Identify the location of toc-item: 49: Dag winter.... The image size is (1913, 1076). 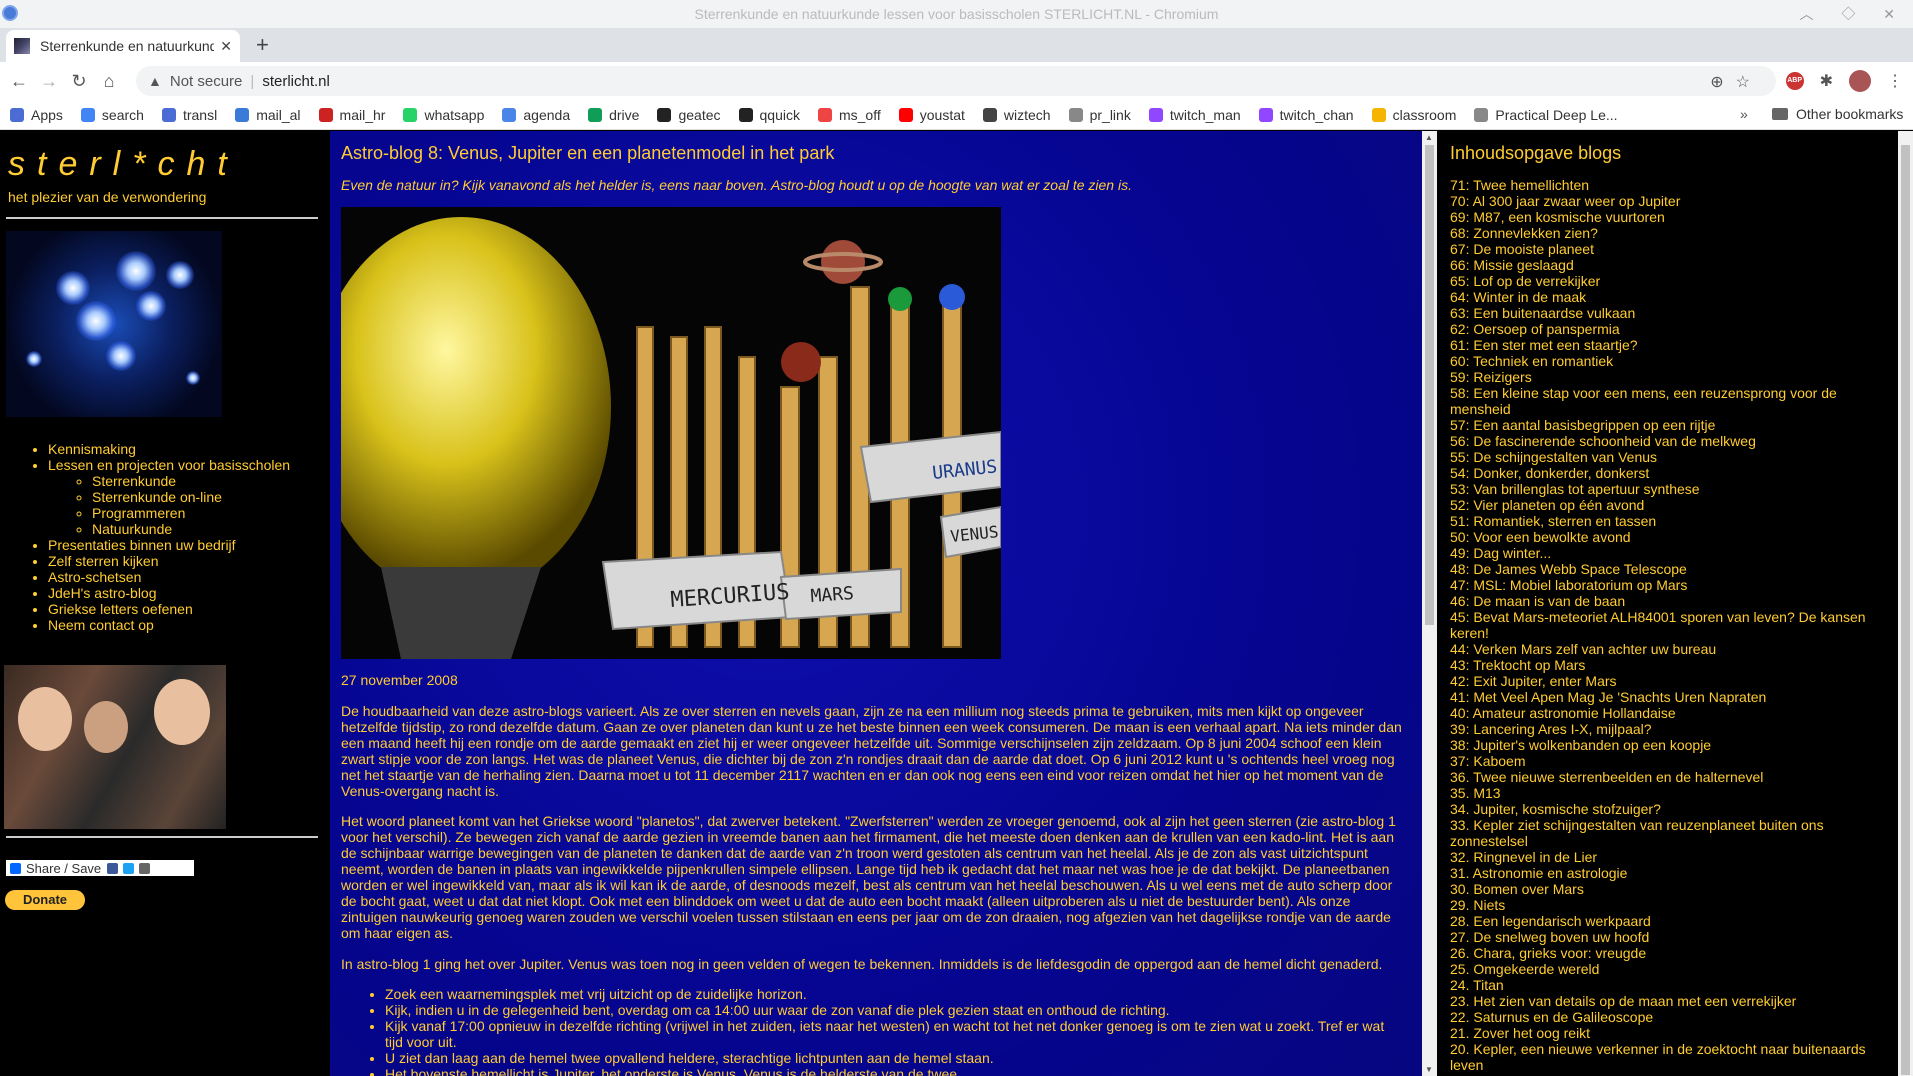
(1670, 553).